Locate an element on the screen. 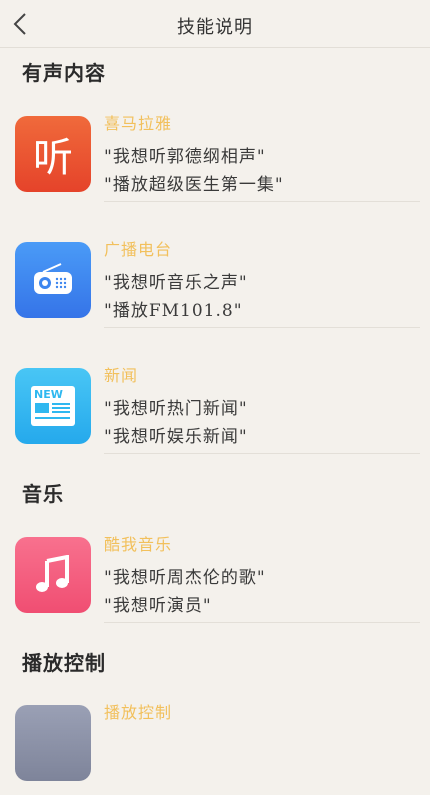 This screenshot has height=795, width=430. ximalaya-icon-glyph: 听 is located at coordinates (53, 158).